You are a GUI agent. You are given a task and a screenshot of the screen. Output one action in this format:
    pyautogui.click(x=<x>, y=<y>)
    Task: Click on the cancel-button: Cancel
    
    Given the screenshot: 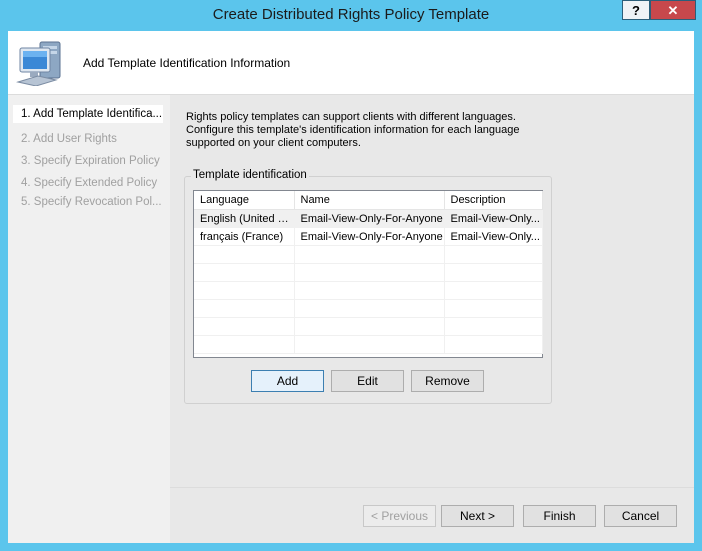 What is the action you would take?
    pyautogui.click(x=640, y=516)
    